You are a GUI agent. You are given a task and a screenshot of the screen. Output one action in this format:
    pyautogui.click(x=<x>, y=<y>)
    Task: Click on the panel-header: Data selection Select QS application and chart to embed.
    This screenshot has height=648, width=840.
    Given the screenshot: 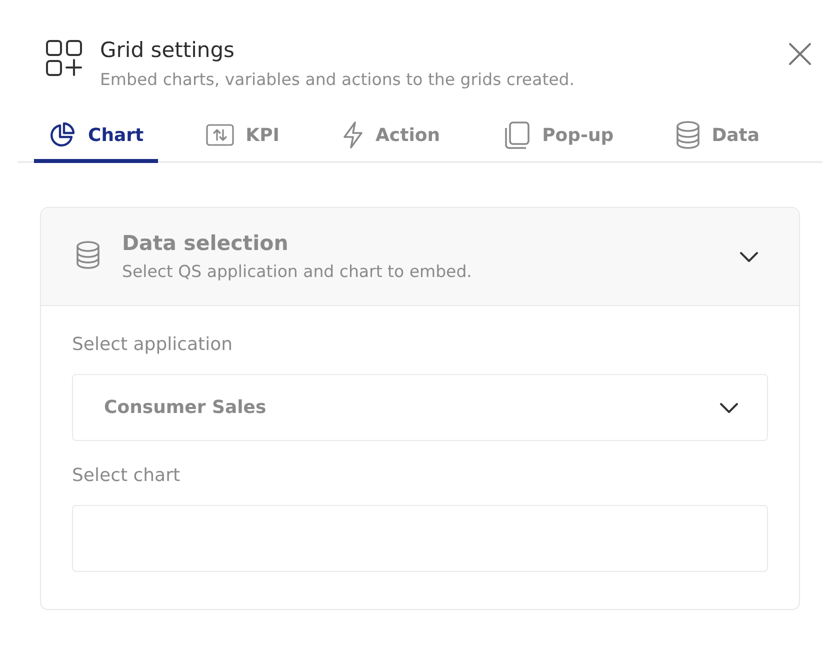 What is the action you would take?
    pyautogui.click(x=420, y=257)
    